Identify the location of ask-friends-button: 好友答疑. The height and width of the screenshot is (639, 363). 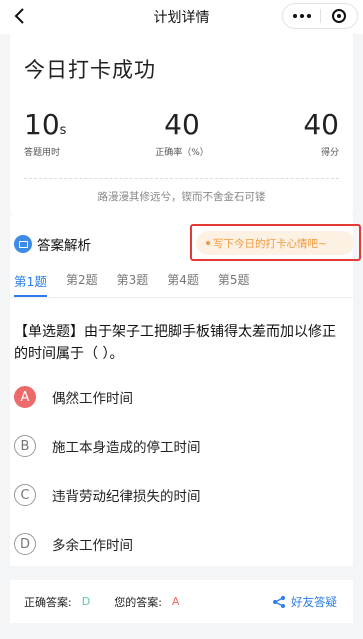
(304, 602).